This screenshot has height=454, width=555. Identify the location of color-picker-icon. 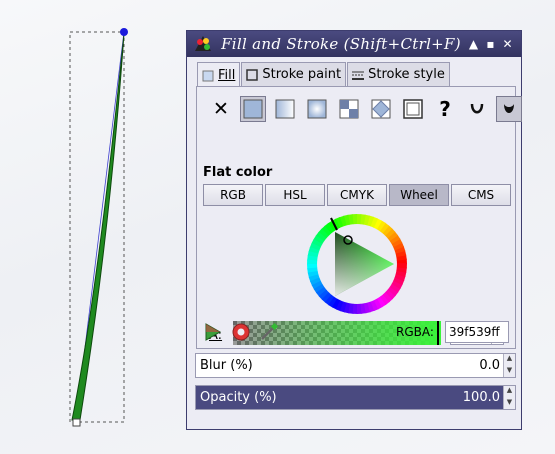
(269, 332).